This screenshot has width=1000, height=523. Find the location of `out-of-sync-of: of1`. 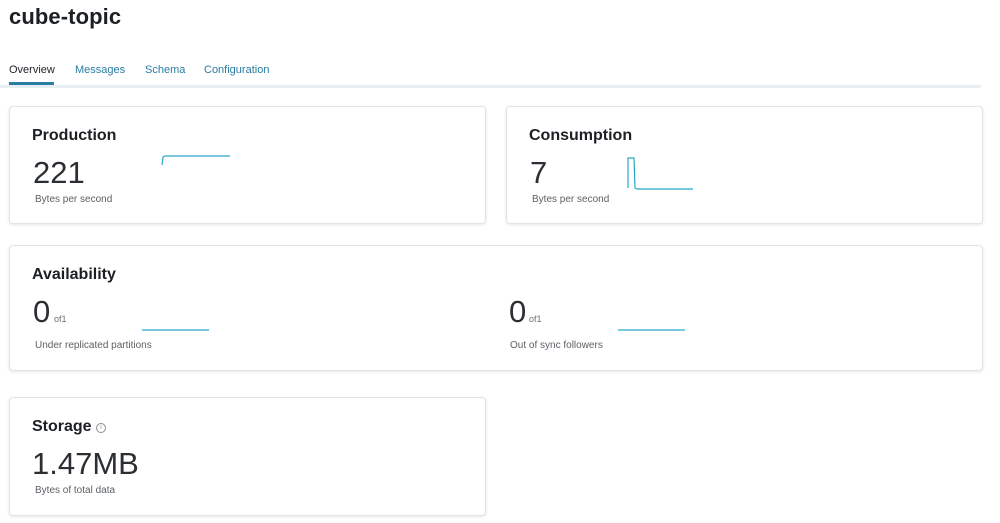

out-of-sync-of: of1 is located at coordinates (535, 319).